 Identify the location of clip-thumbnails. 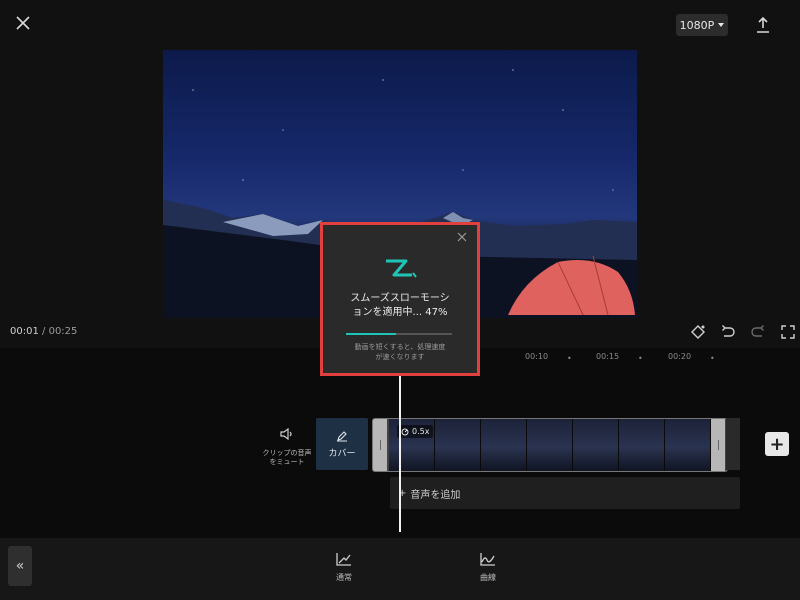
(550, 445).